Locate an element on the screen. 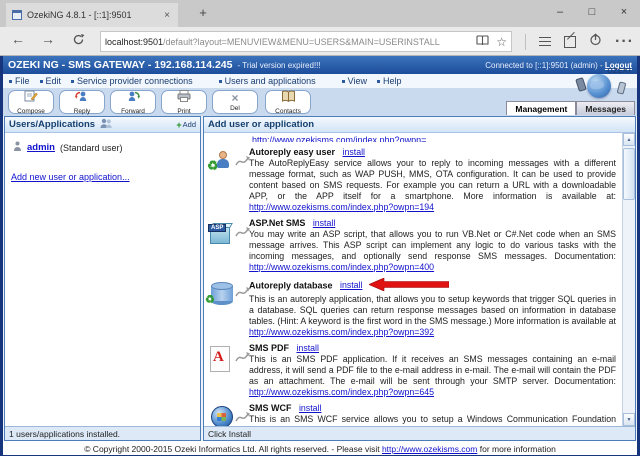 The height and width of the screenshot is (456, 640). print-button: Print is located at coordinates (184, 102).